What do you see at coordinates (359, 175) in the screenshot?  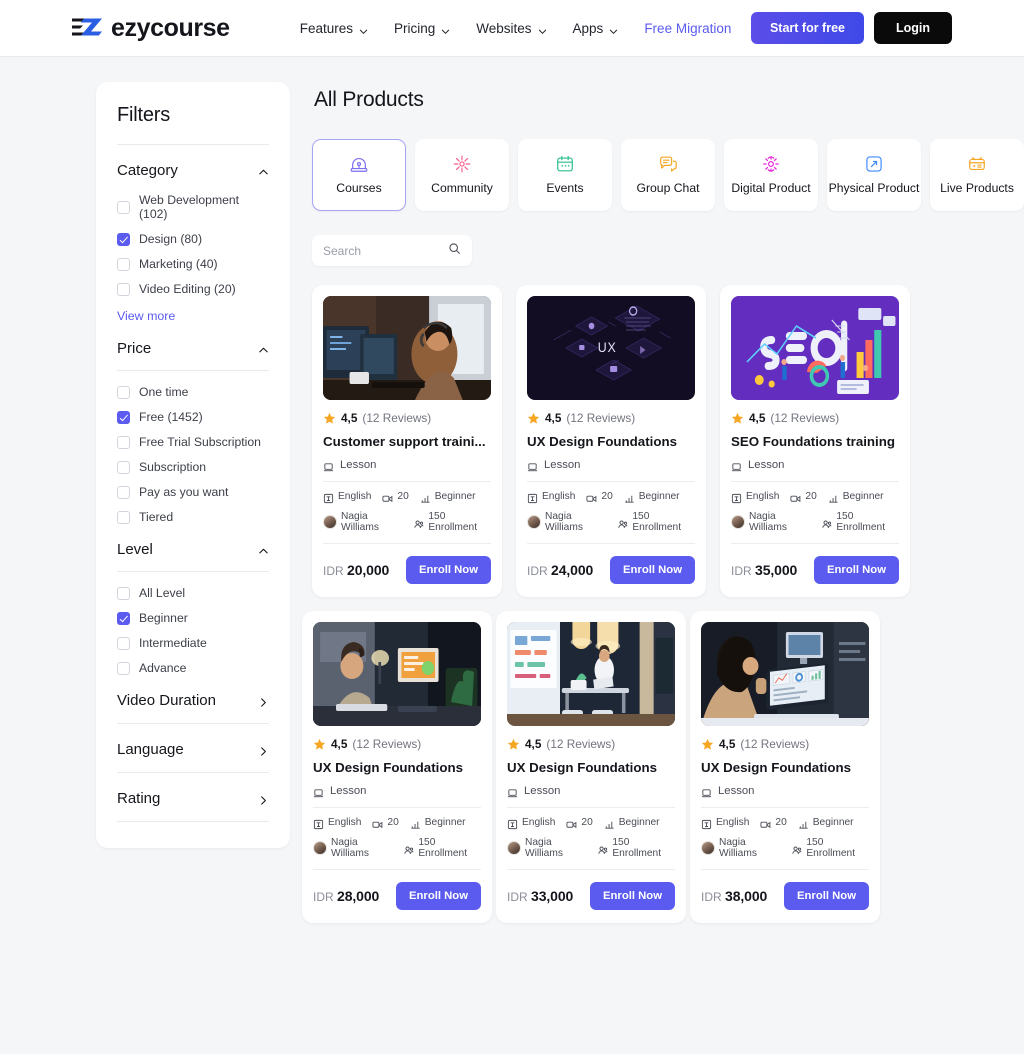 I see `tab-courses: Courses` at bounding box center [359, 175].